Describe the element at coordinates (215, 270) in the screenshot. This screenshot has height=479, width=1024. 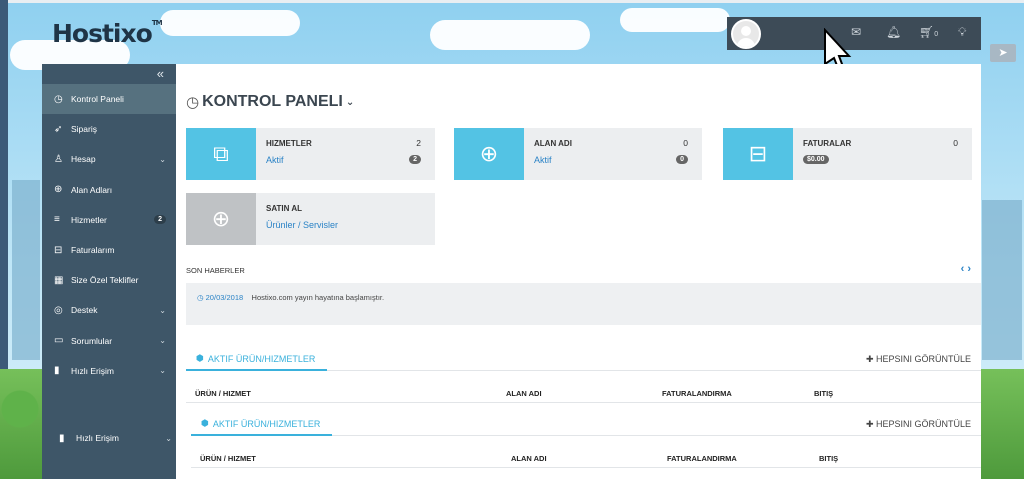
I see `news-heading: SON HABERLER` at that location.